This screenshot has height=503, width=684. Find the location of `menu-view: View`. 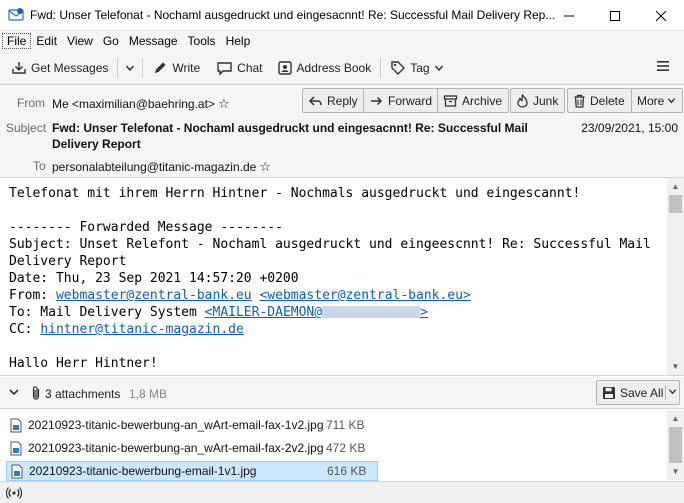

menu-view: View is located at coordinates (80, 41).